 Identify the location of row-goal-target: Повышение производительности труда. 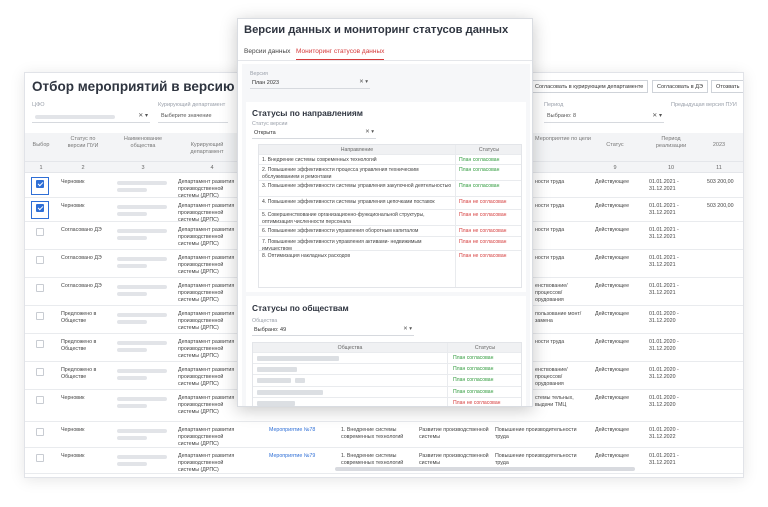
(536, 433).